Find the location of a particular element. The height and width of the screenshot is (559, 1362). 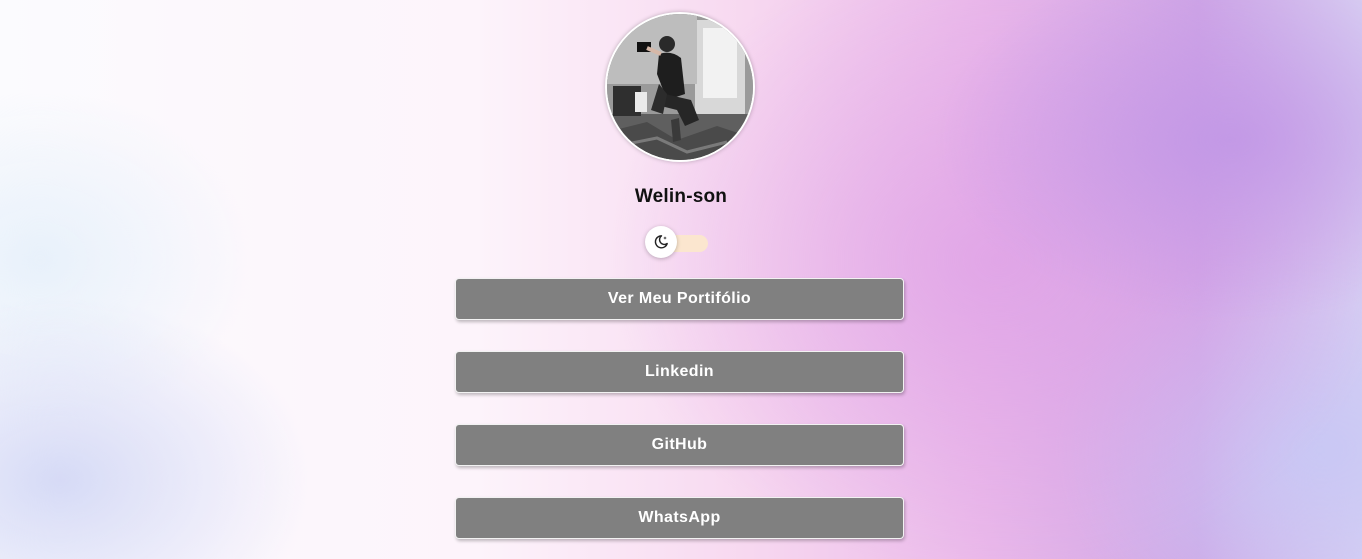

profile-photo is located at coordinates (680, 87).